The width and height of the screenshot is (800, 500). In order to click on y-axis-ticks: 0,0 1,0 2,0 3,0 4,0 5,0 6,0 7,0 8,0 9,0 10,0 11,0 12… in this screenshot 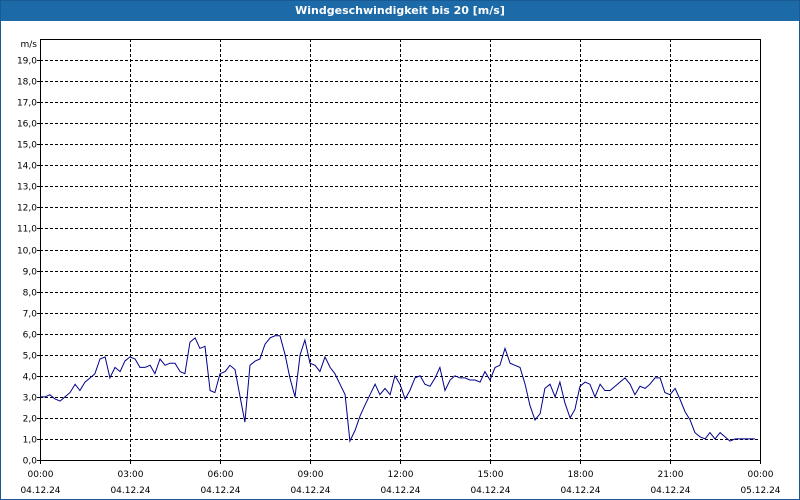, I will do `click(28, 262)`.